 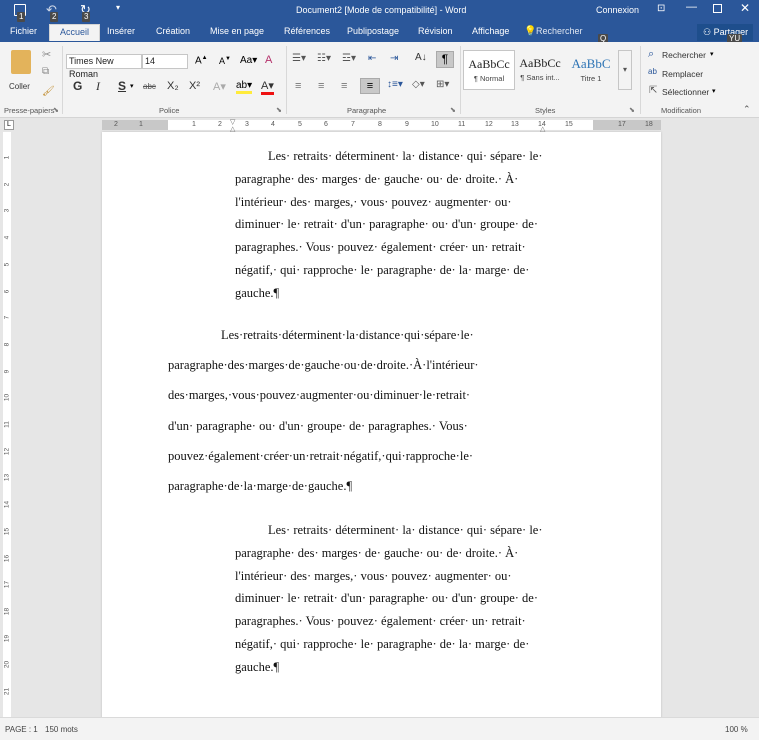 What do you see at coordinates (21, 729) in the screenshot?
I see `page-indicator: PAGE : 1` at bounding box center [21, 729].